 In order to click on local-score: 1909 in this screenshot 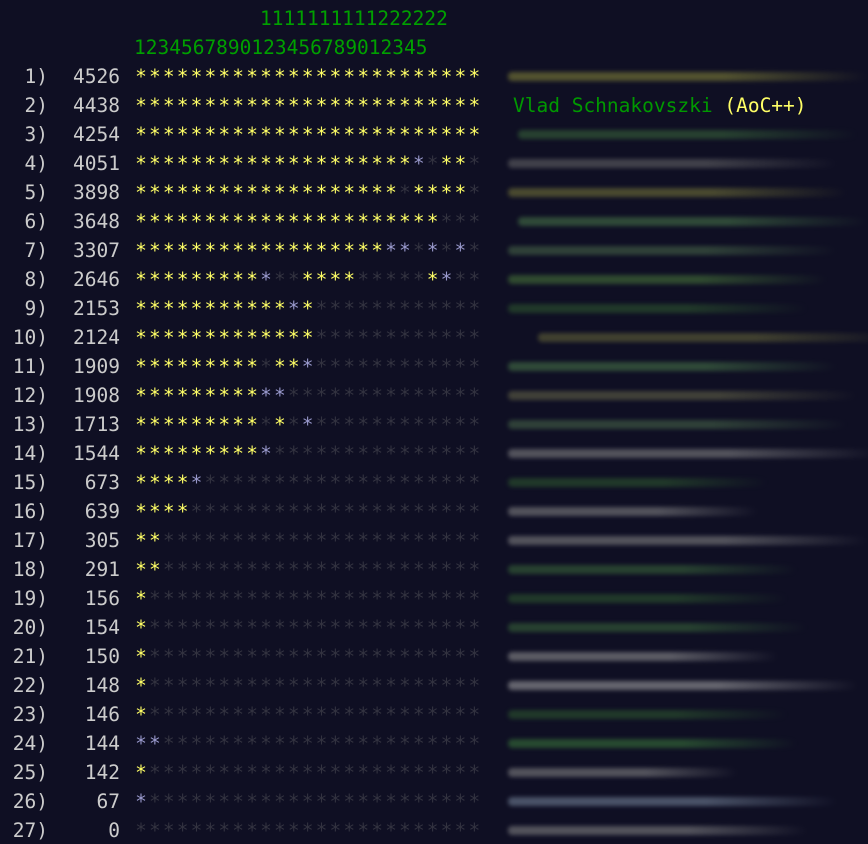, I will do `click(96, 366)`.